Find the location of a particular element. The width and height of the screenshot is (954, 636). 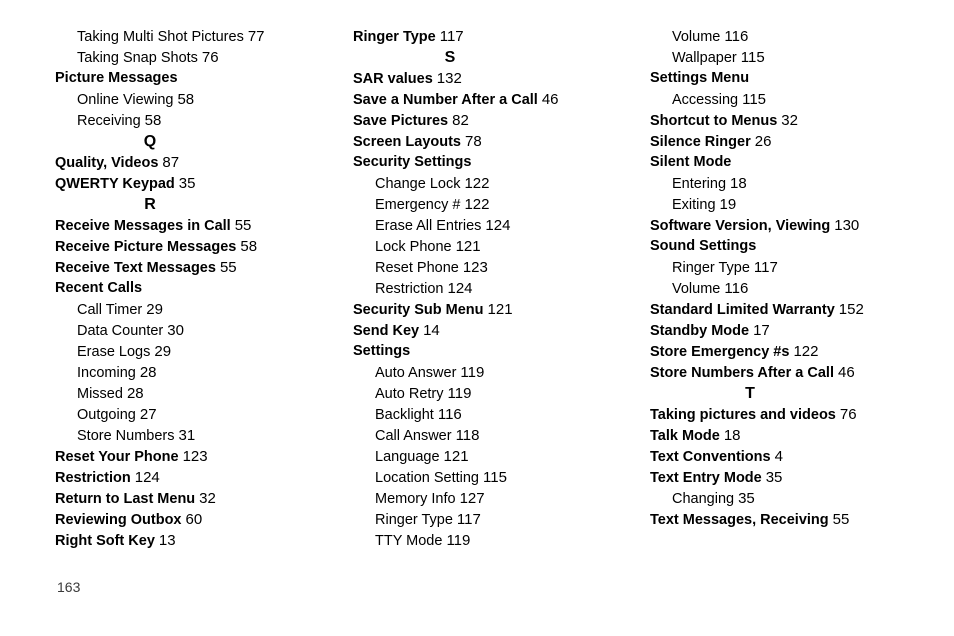

index-entry: Recent Calls is located at coordinates (177, 288).